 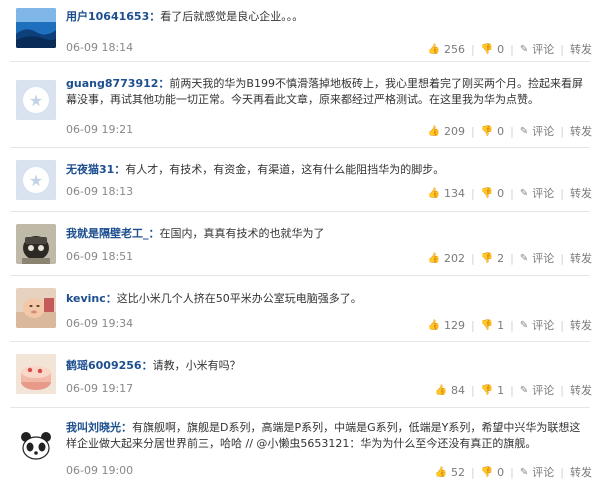 What do you see at coordinates (458, 390) in the screenshot?
I see `like-count: 84` at bounding box center [458, 390].